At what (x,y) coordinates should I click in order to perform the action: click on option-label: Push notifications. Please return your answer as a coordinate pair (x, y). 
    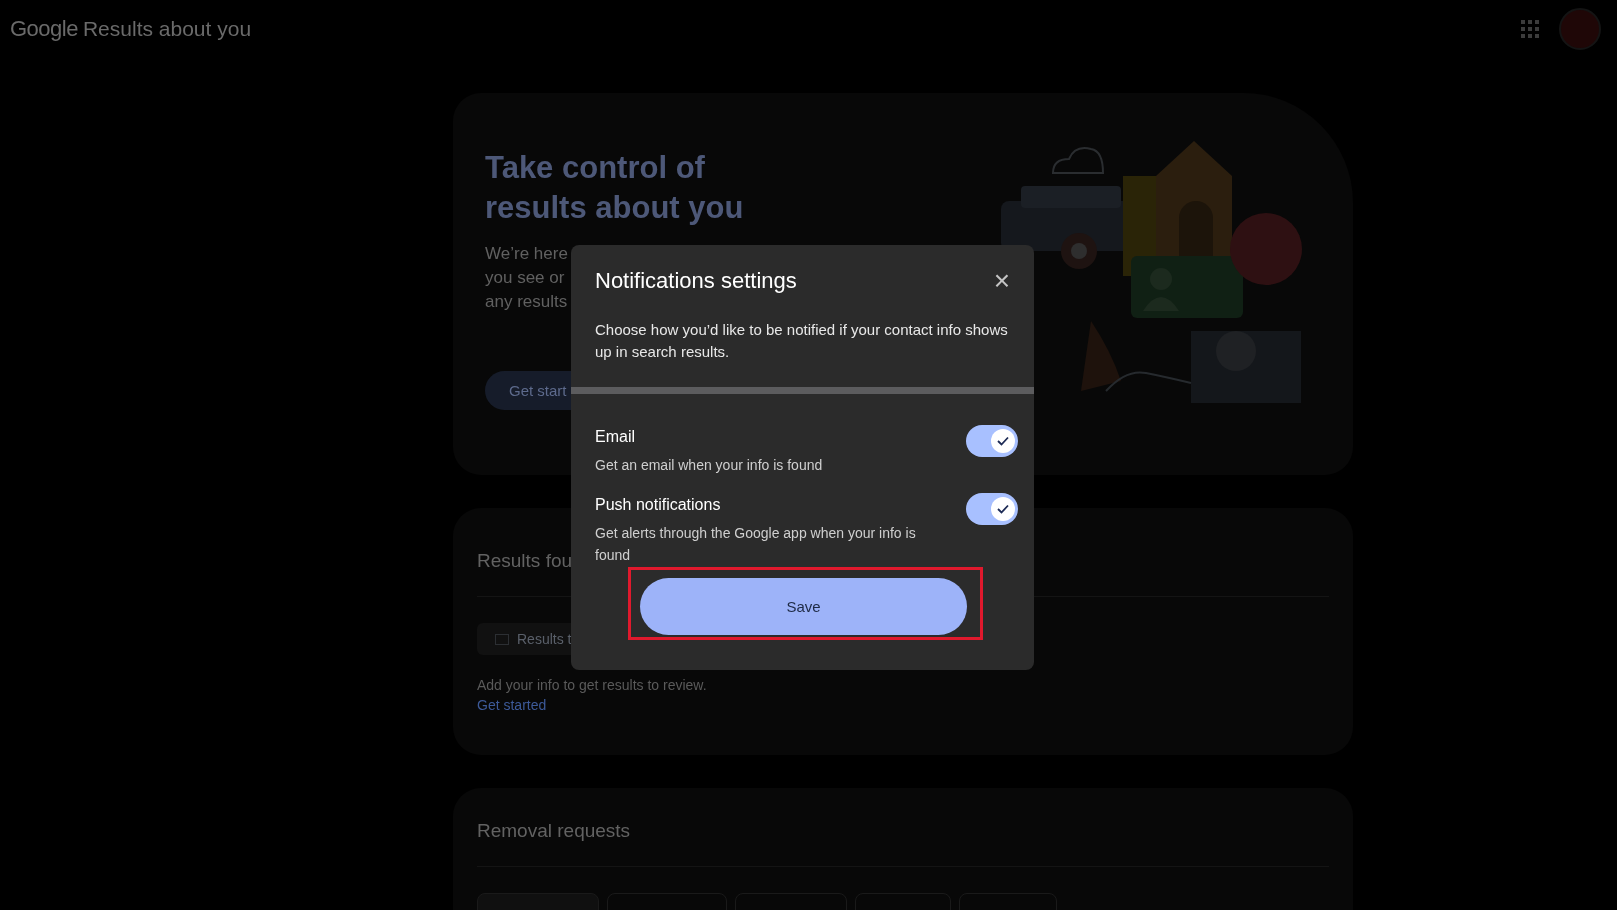
    Looking at the image, I should click on (658, 505).